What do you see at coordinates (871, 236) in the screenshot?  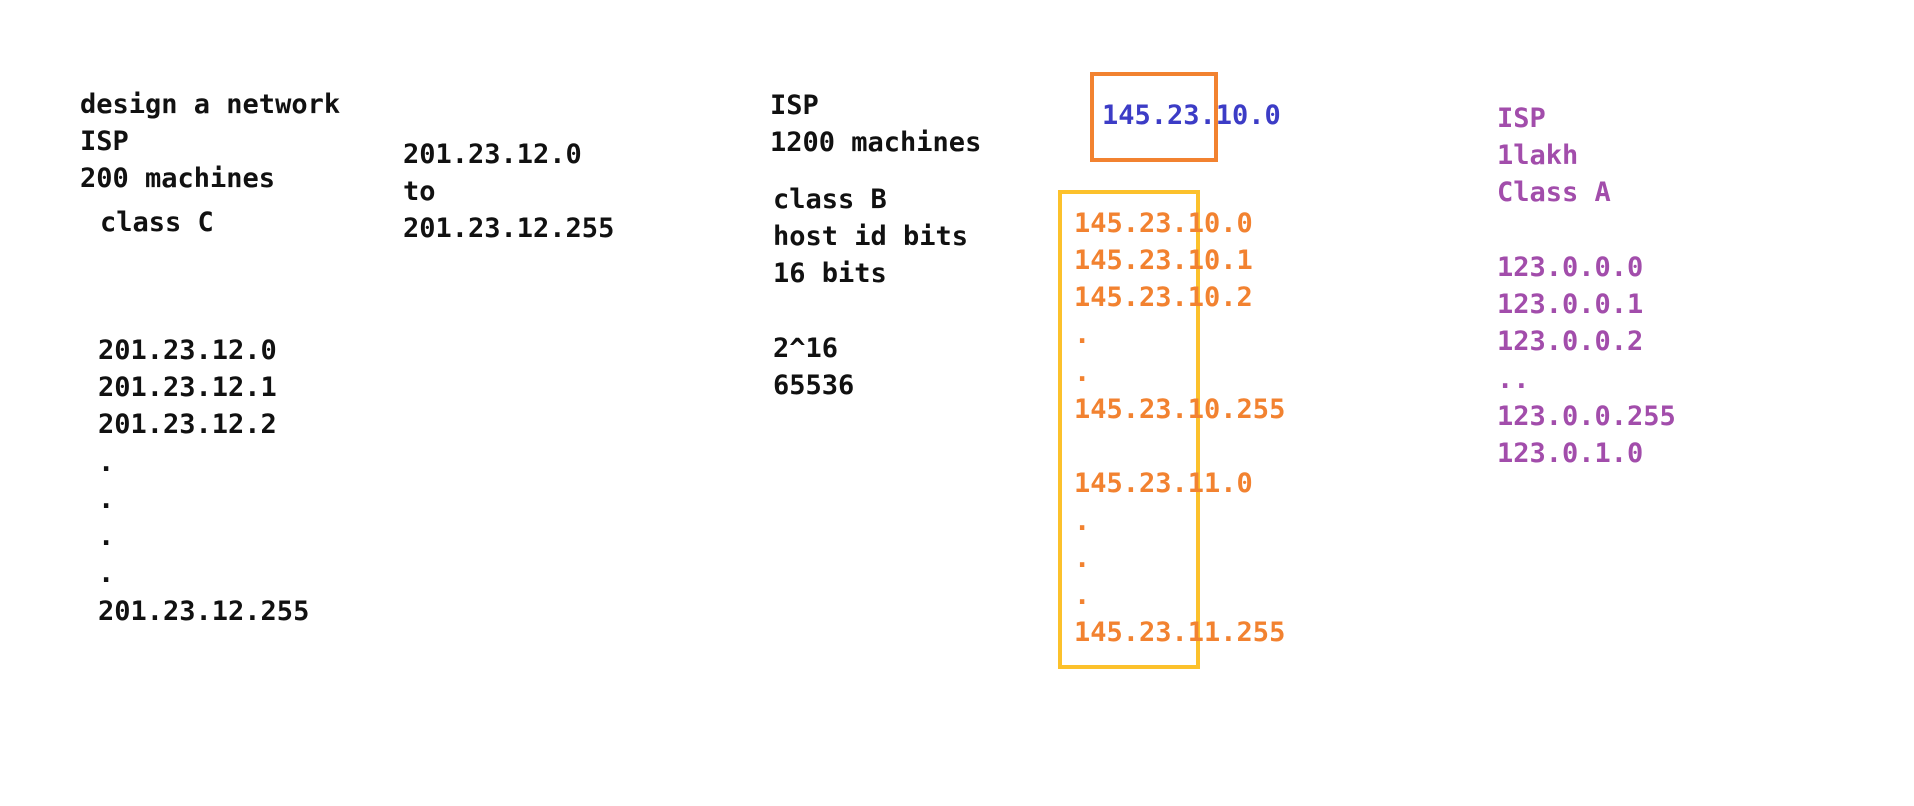 I see `col3-host-id-label: host id bits` at bounding box center [871, 236].